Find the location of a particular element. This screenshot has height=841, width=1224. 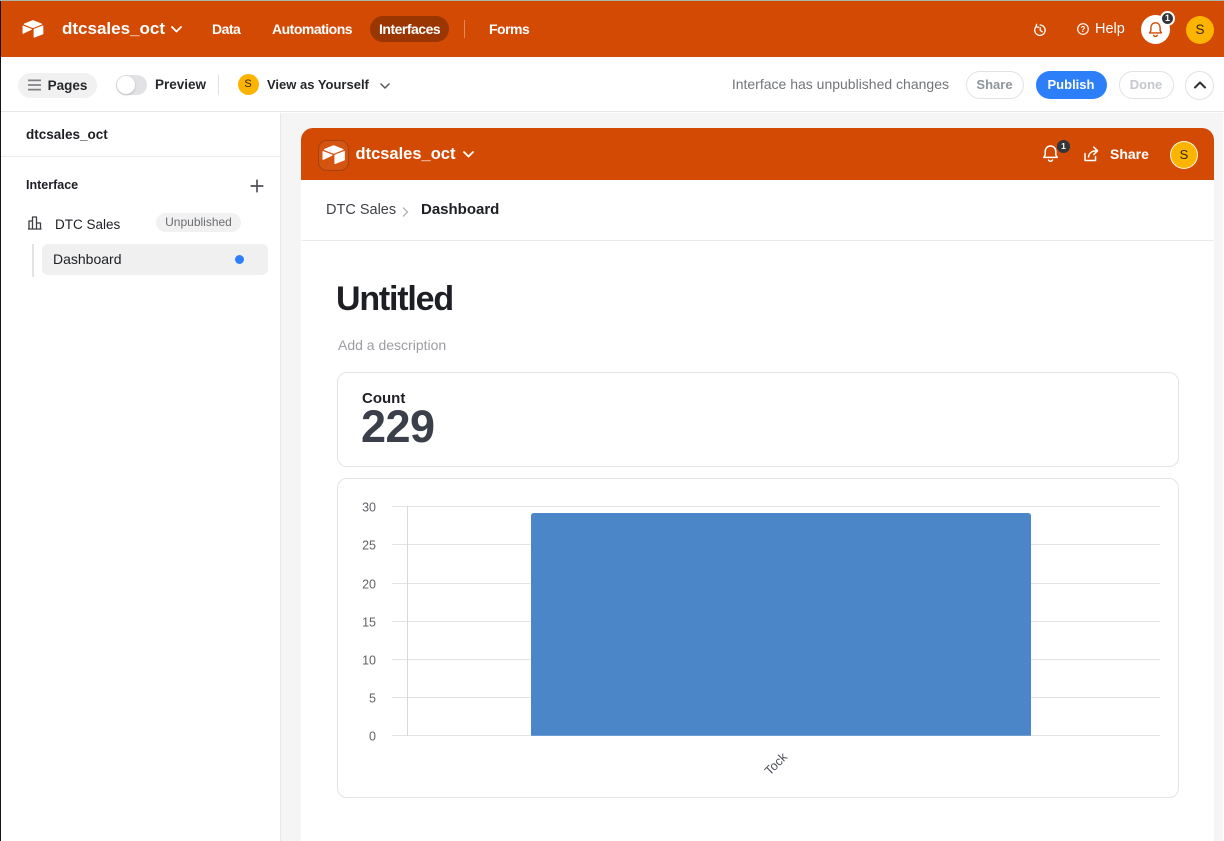

svg-text: 0 is located at coordinates (372, 737).